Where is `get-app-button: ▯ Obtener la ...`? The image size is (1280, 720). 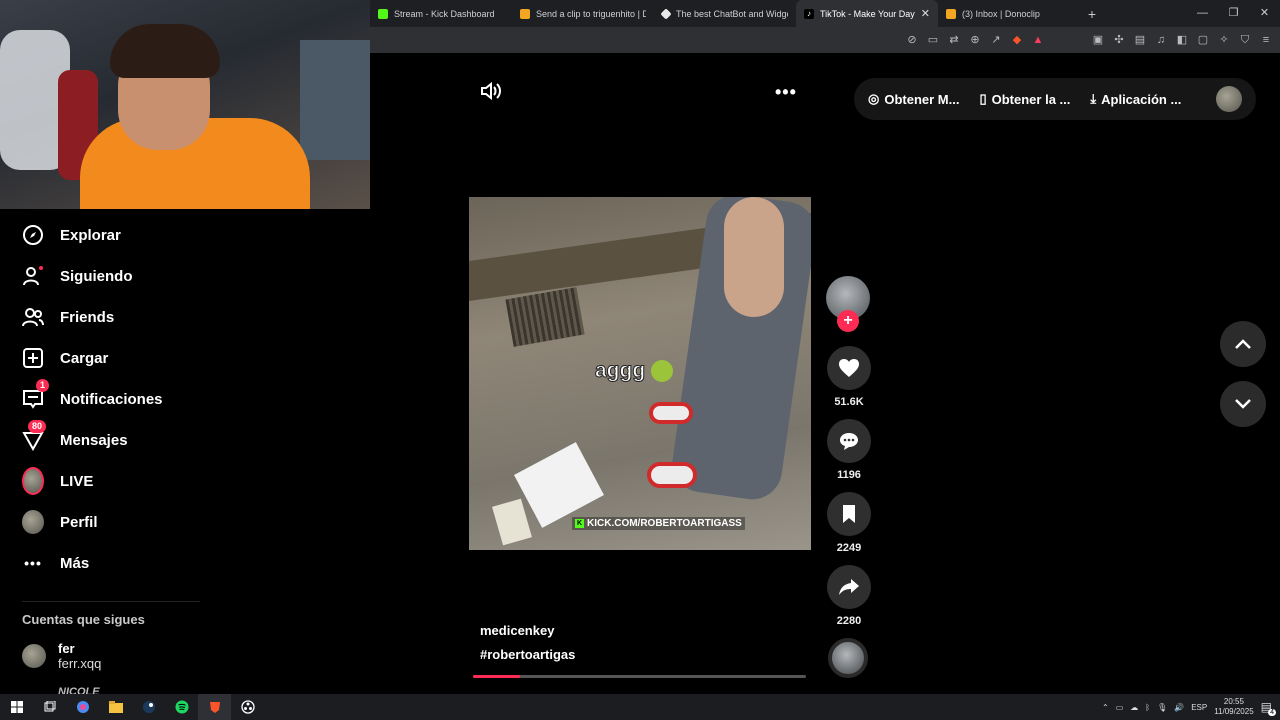 get-app-button: ▯ Obtener la ... is located at coordinates (1024, 99).